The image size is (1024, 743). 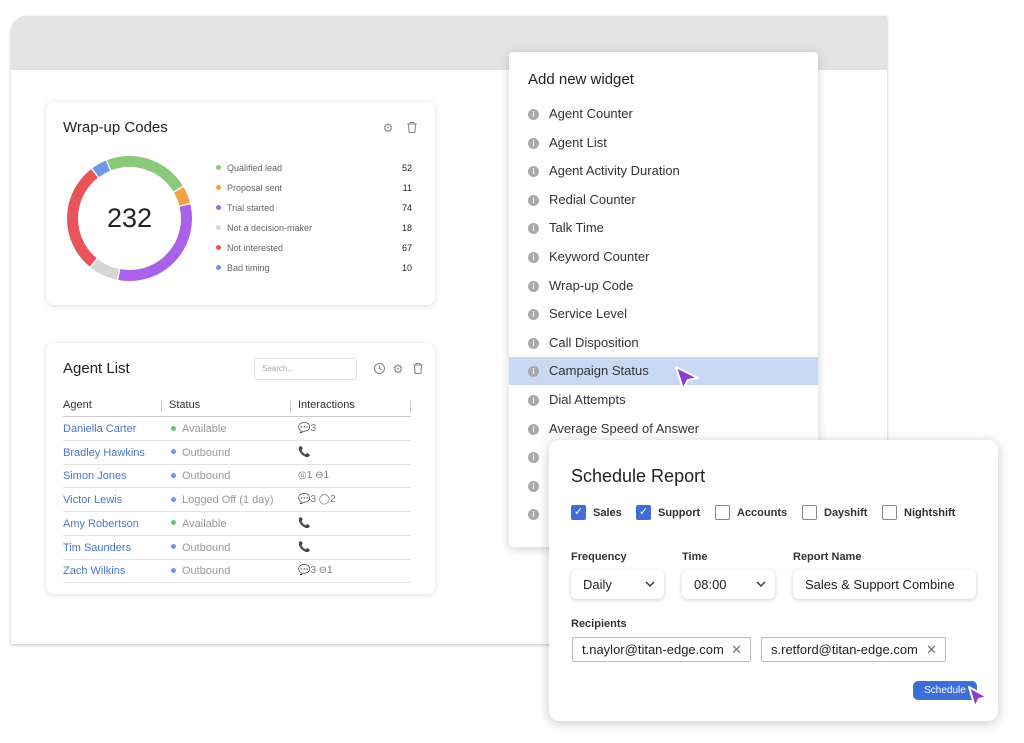 What do you see at coordinates (844, 649) in the screenshot?
I see `recipient-email: s.retford@titan-edge.com` at bounding box center [844, 649].